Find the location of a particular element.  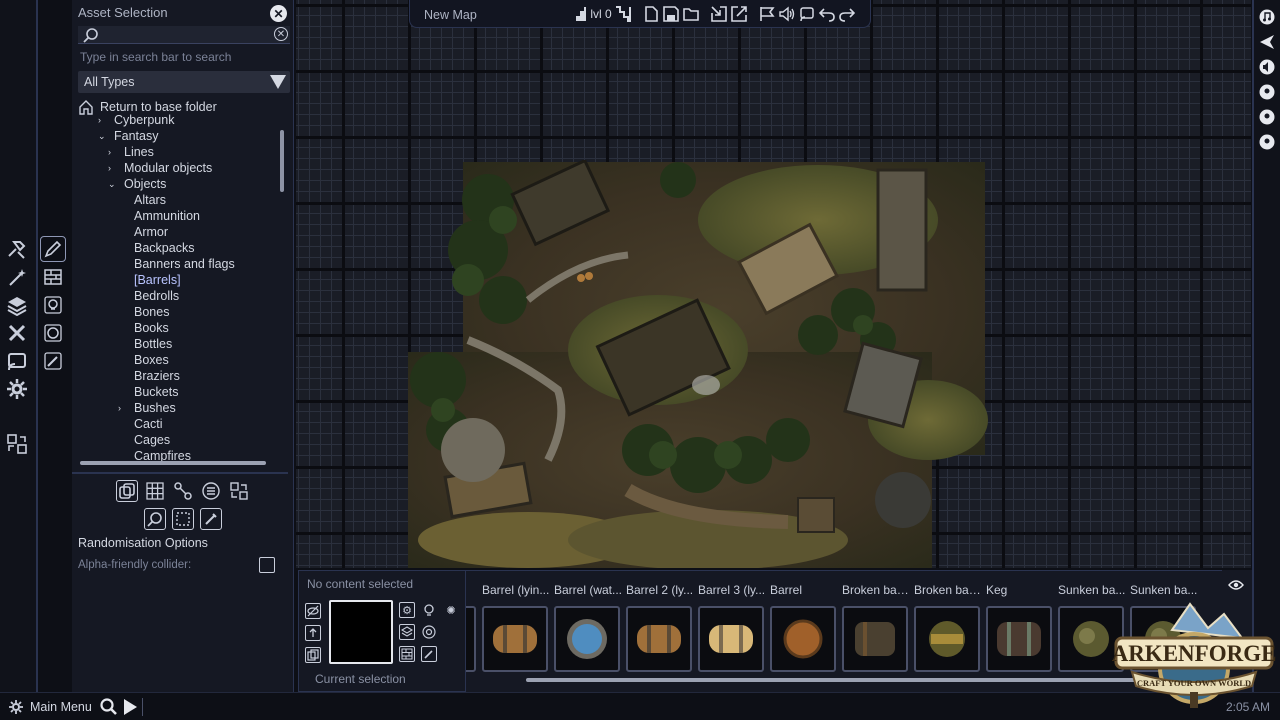

tree-item: Cacti is located at coordinates (140, 424).